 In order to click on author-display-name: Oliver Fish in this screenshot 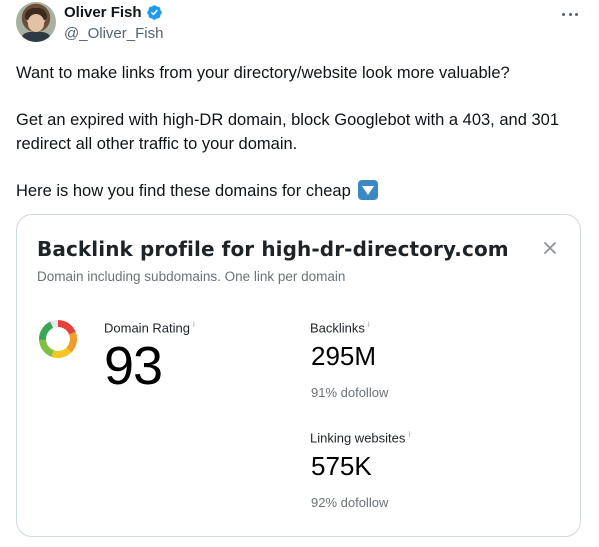, I will do `click(103, 12)`.